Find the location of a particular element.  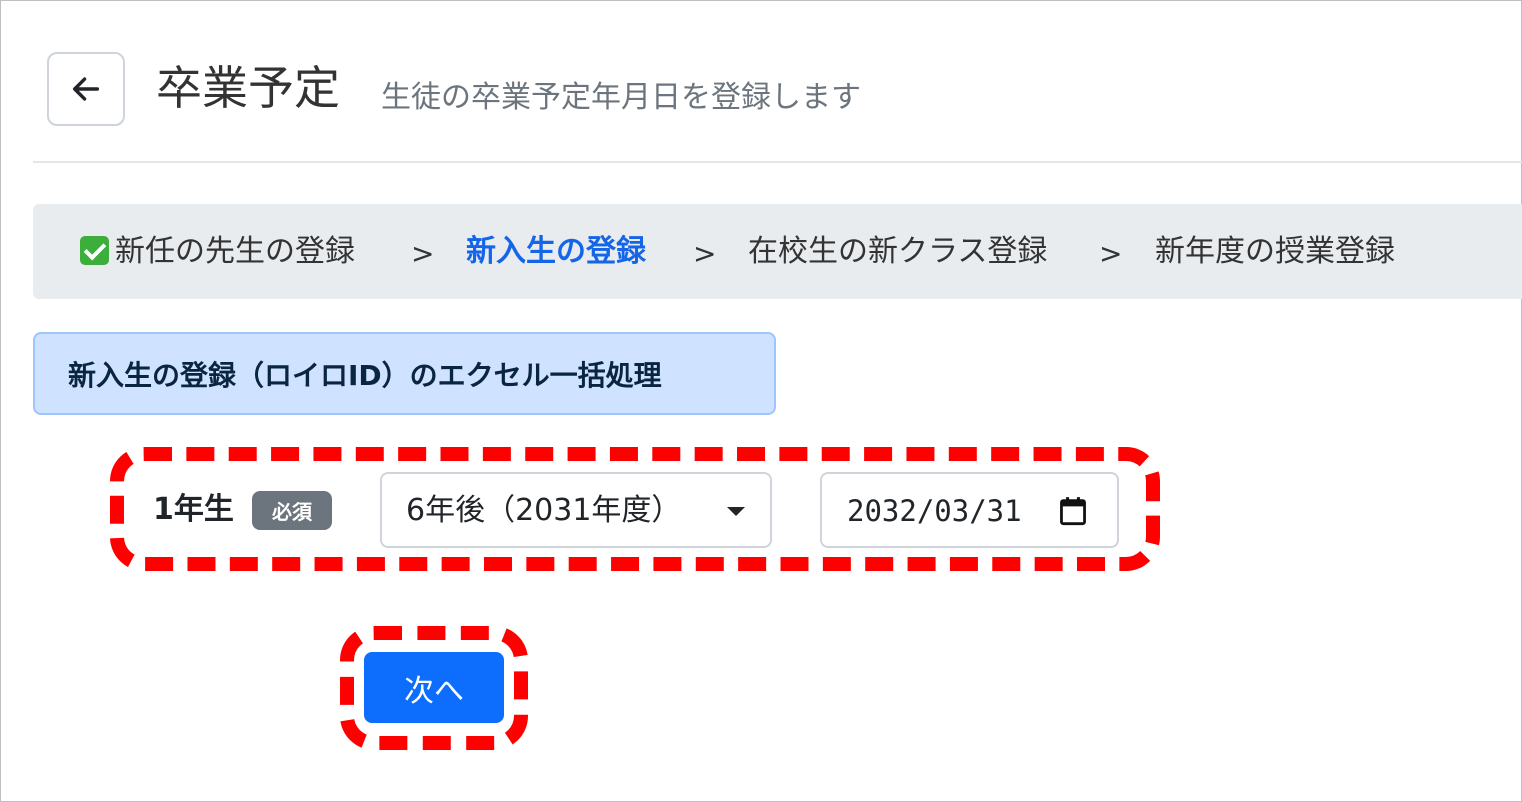

calendar-icon is located at coordinates (1073, 511).